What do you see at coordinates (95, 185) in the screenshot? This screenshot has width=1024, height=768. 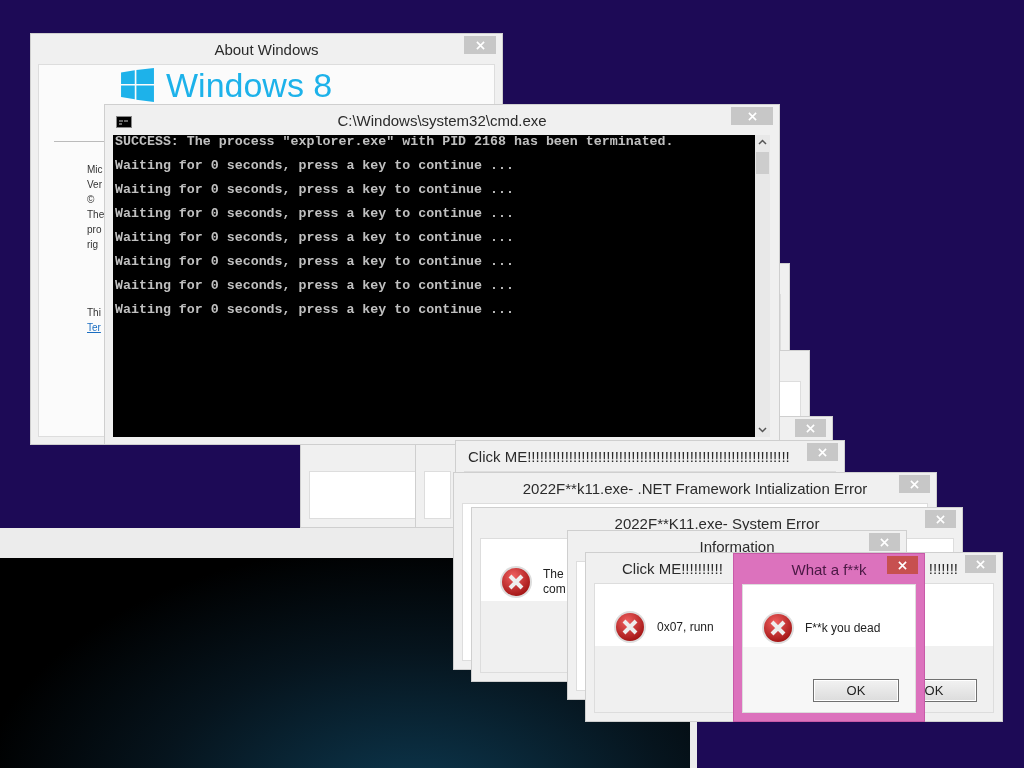 I see `info-text: Ver` at bounding box center [95, 185].